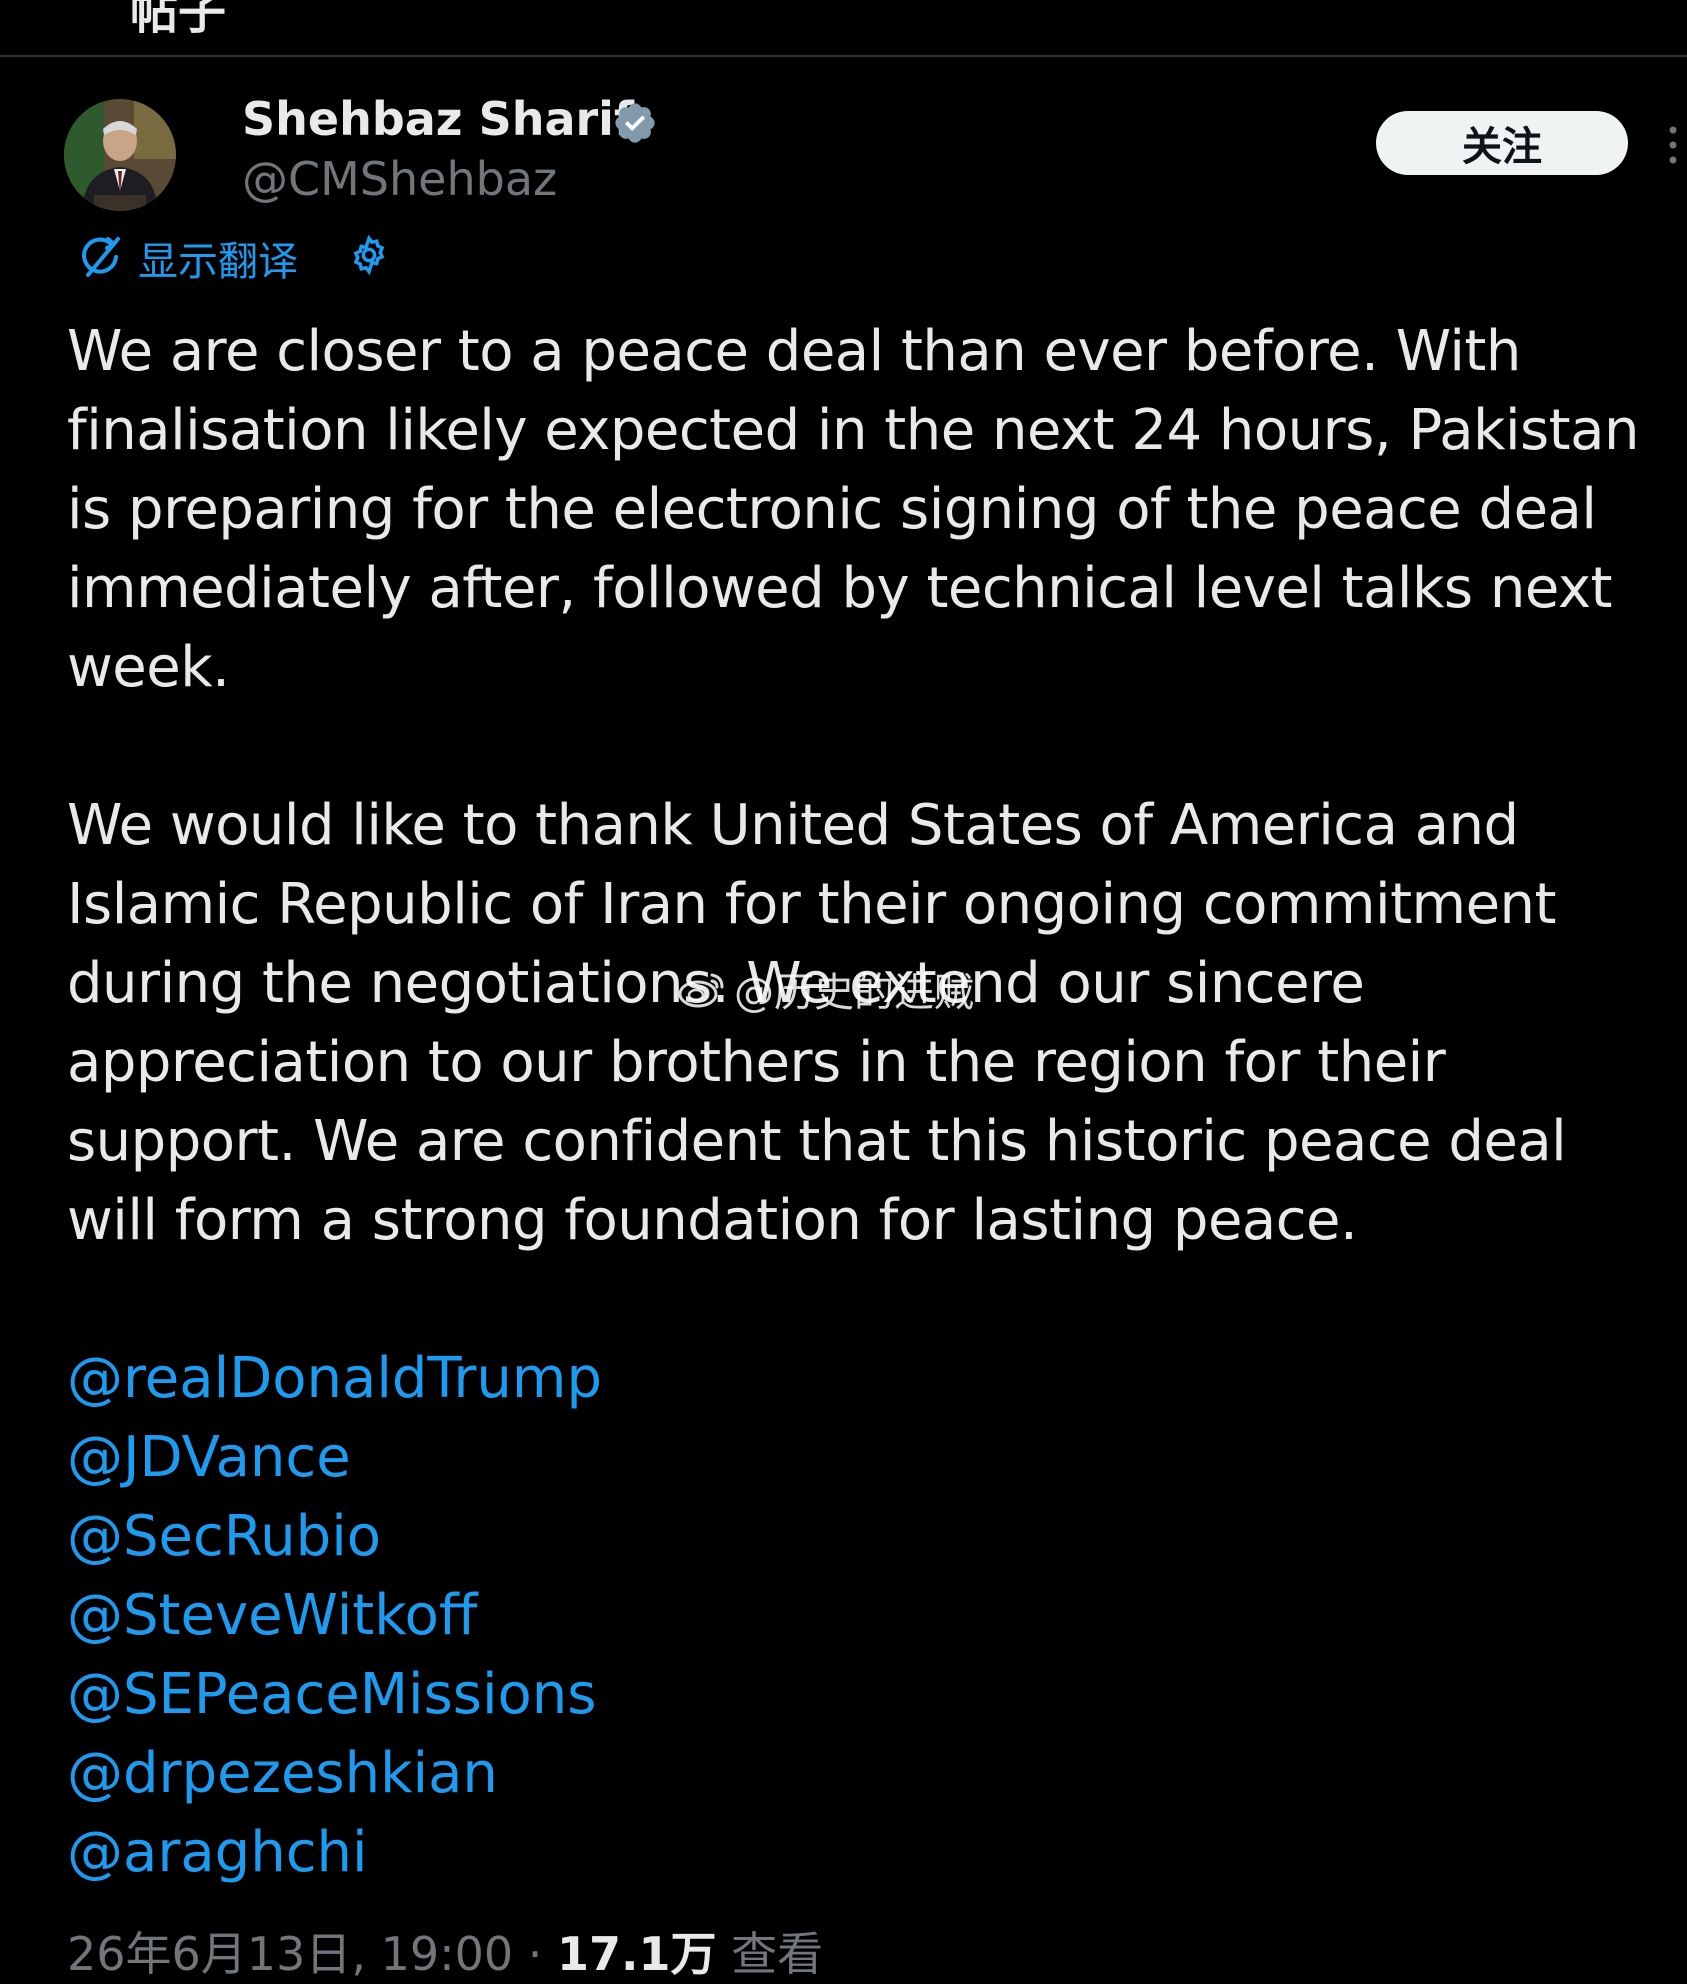 The height and width of the screenshot is (1984, 1687). What do you see at coordinates (369, 255) in the screenshot?
I see `gear-icon` at bounding box center [369, 255].